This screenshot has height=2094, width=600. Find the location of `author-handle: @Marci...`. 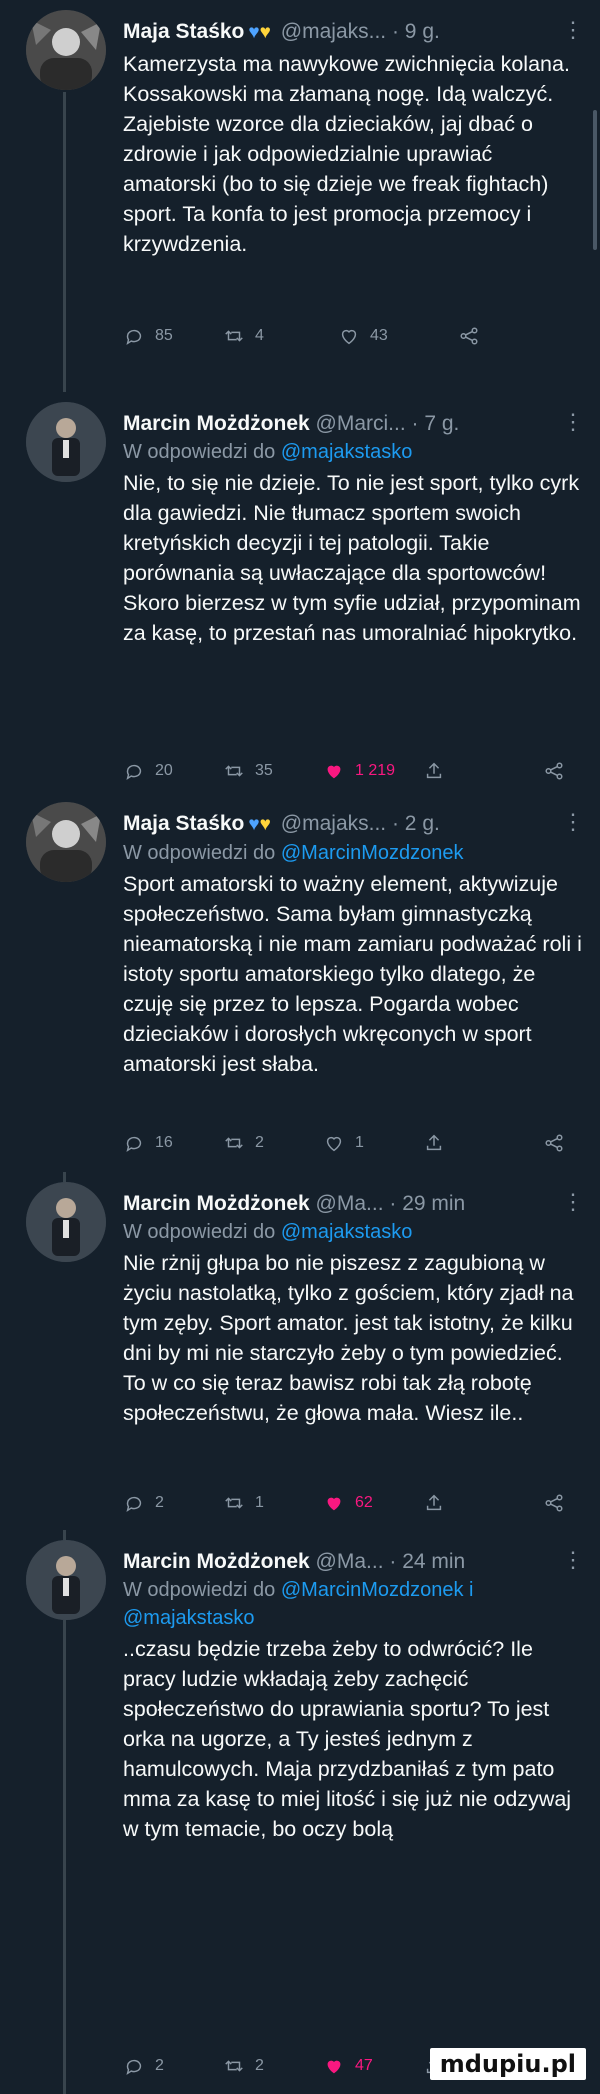

author-handle: @Marci... is located at coordinates (361, 423).